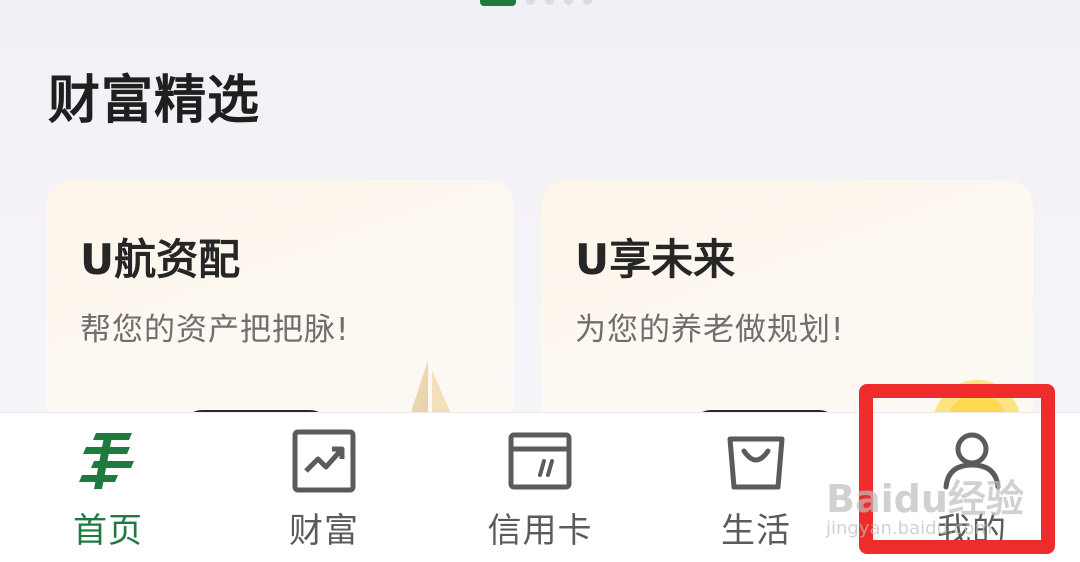  I want to click on tab-wealth: 财富, so click(324, 487).